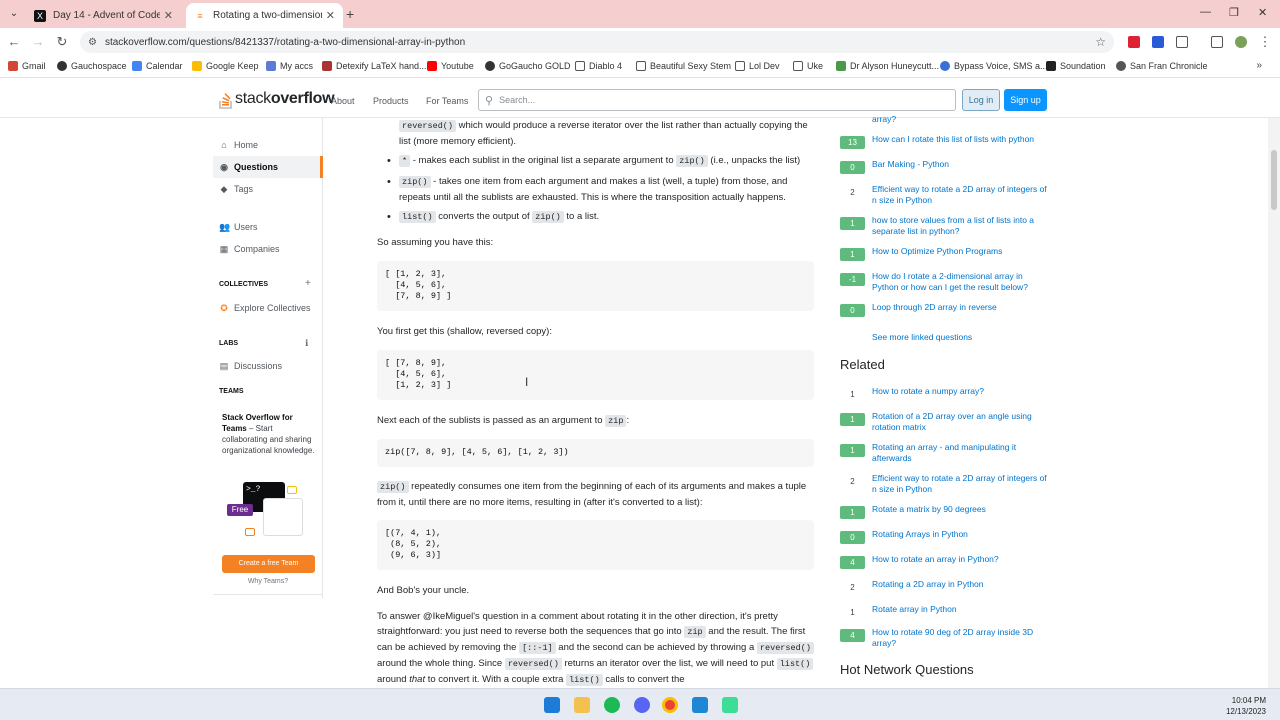 The image size is (1280, 720). Describe the element at coordinates (1274, 180) in the screenshot. I see `scrollbar-thumb` at that location.